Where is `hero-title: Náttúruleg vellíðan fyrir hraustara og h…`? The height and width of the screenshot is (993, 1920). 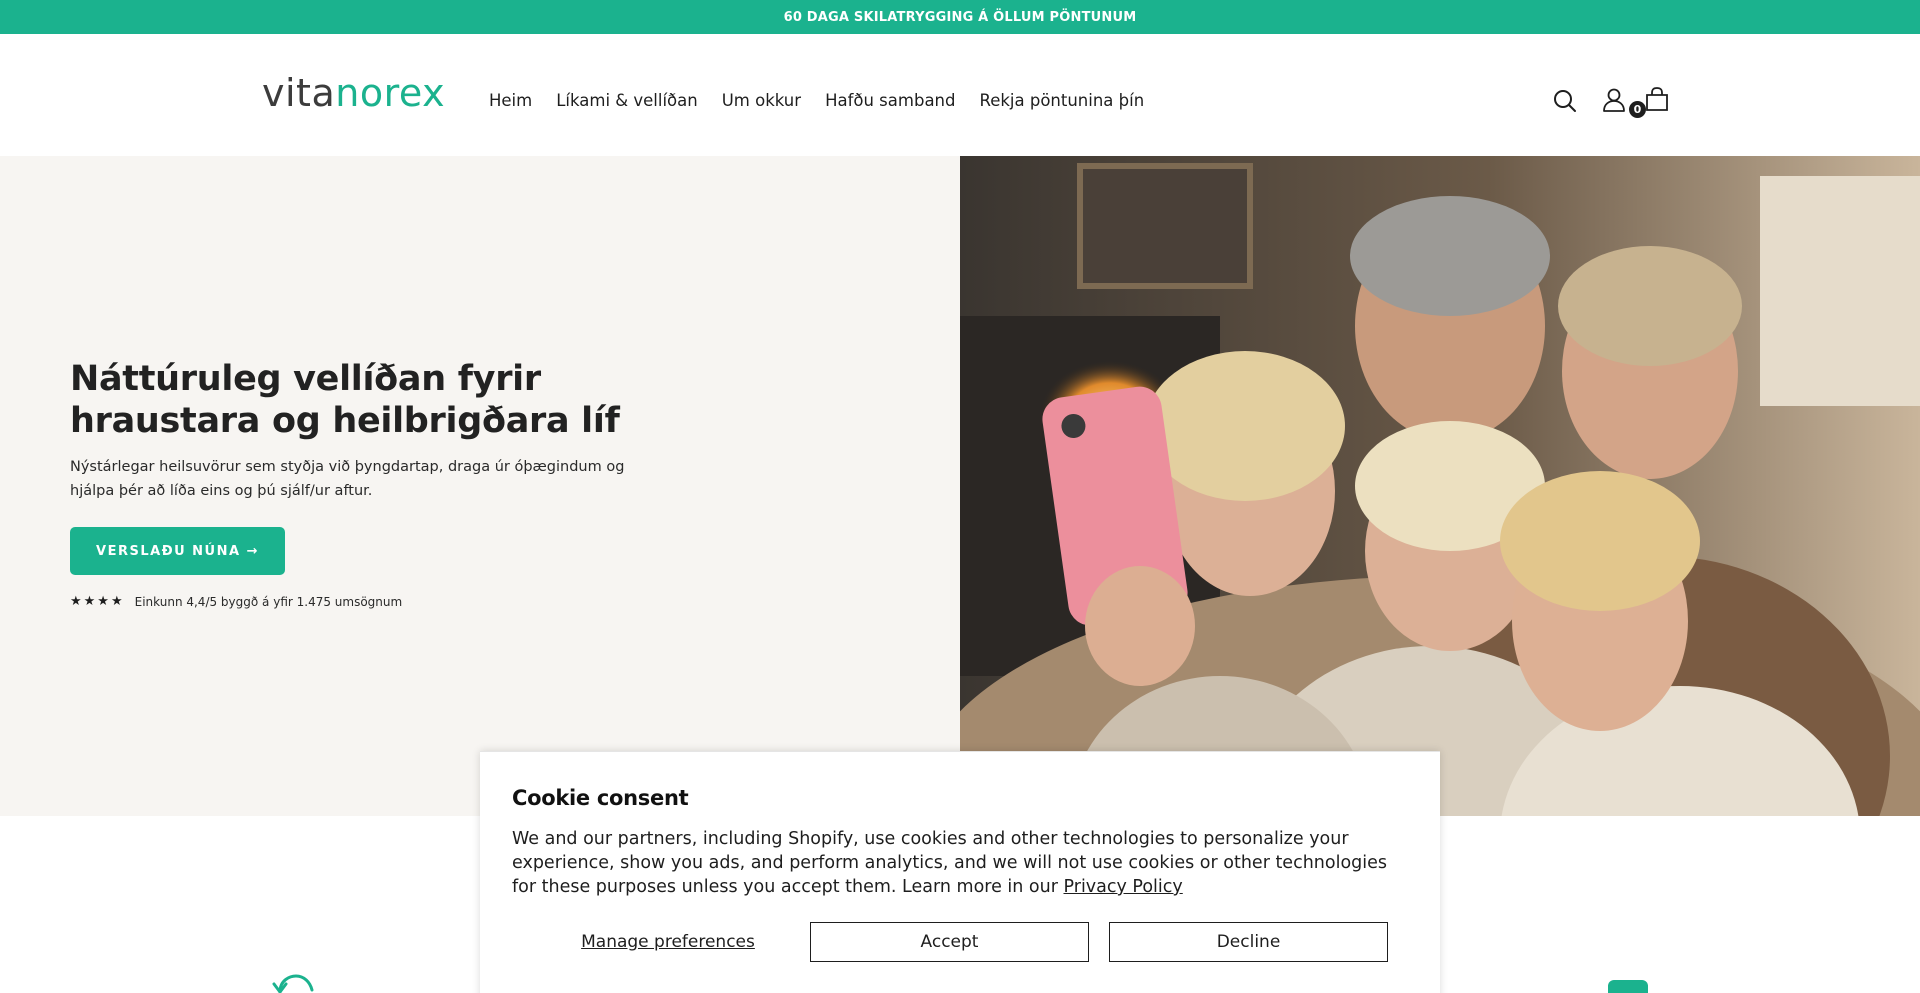
hero-title: Náttúruleg vellíðan fyrir hraustara og h… is located at coordinates (345, 400).